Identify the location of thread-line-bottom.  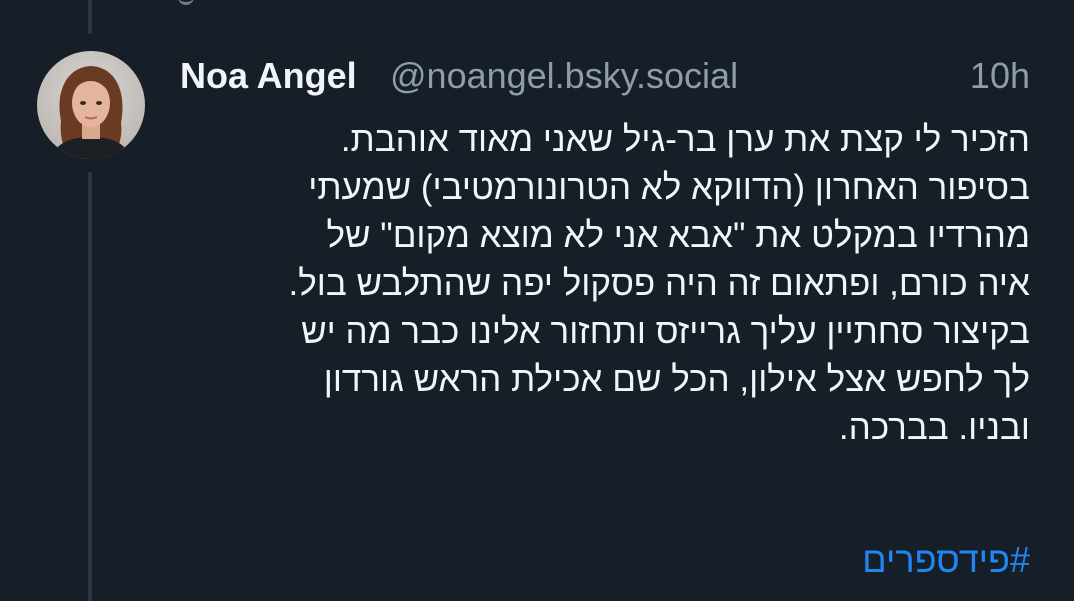
(90, 386).